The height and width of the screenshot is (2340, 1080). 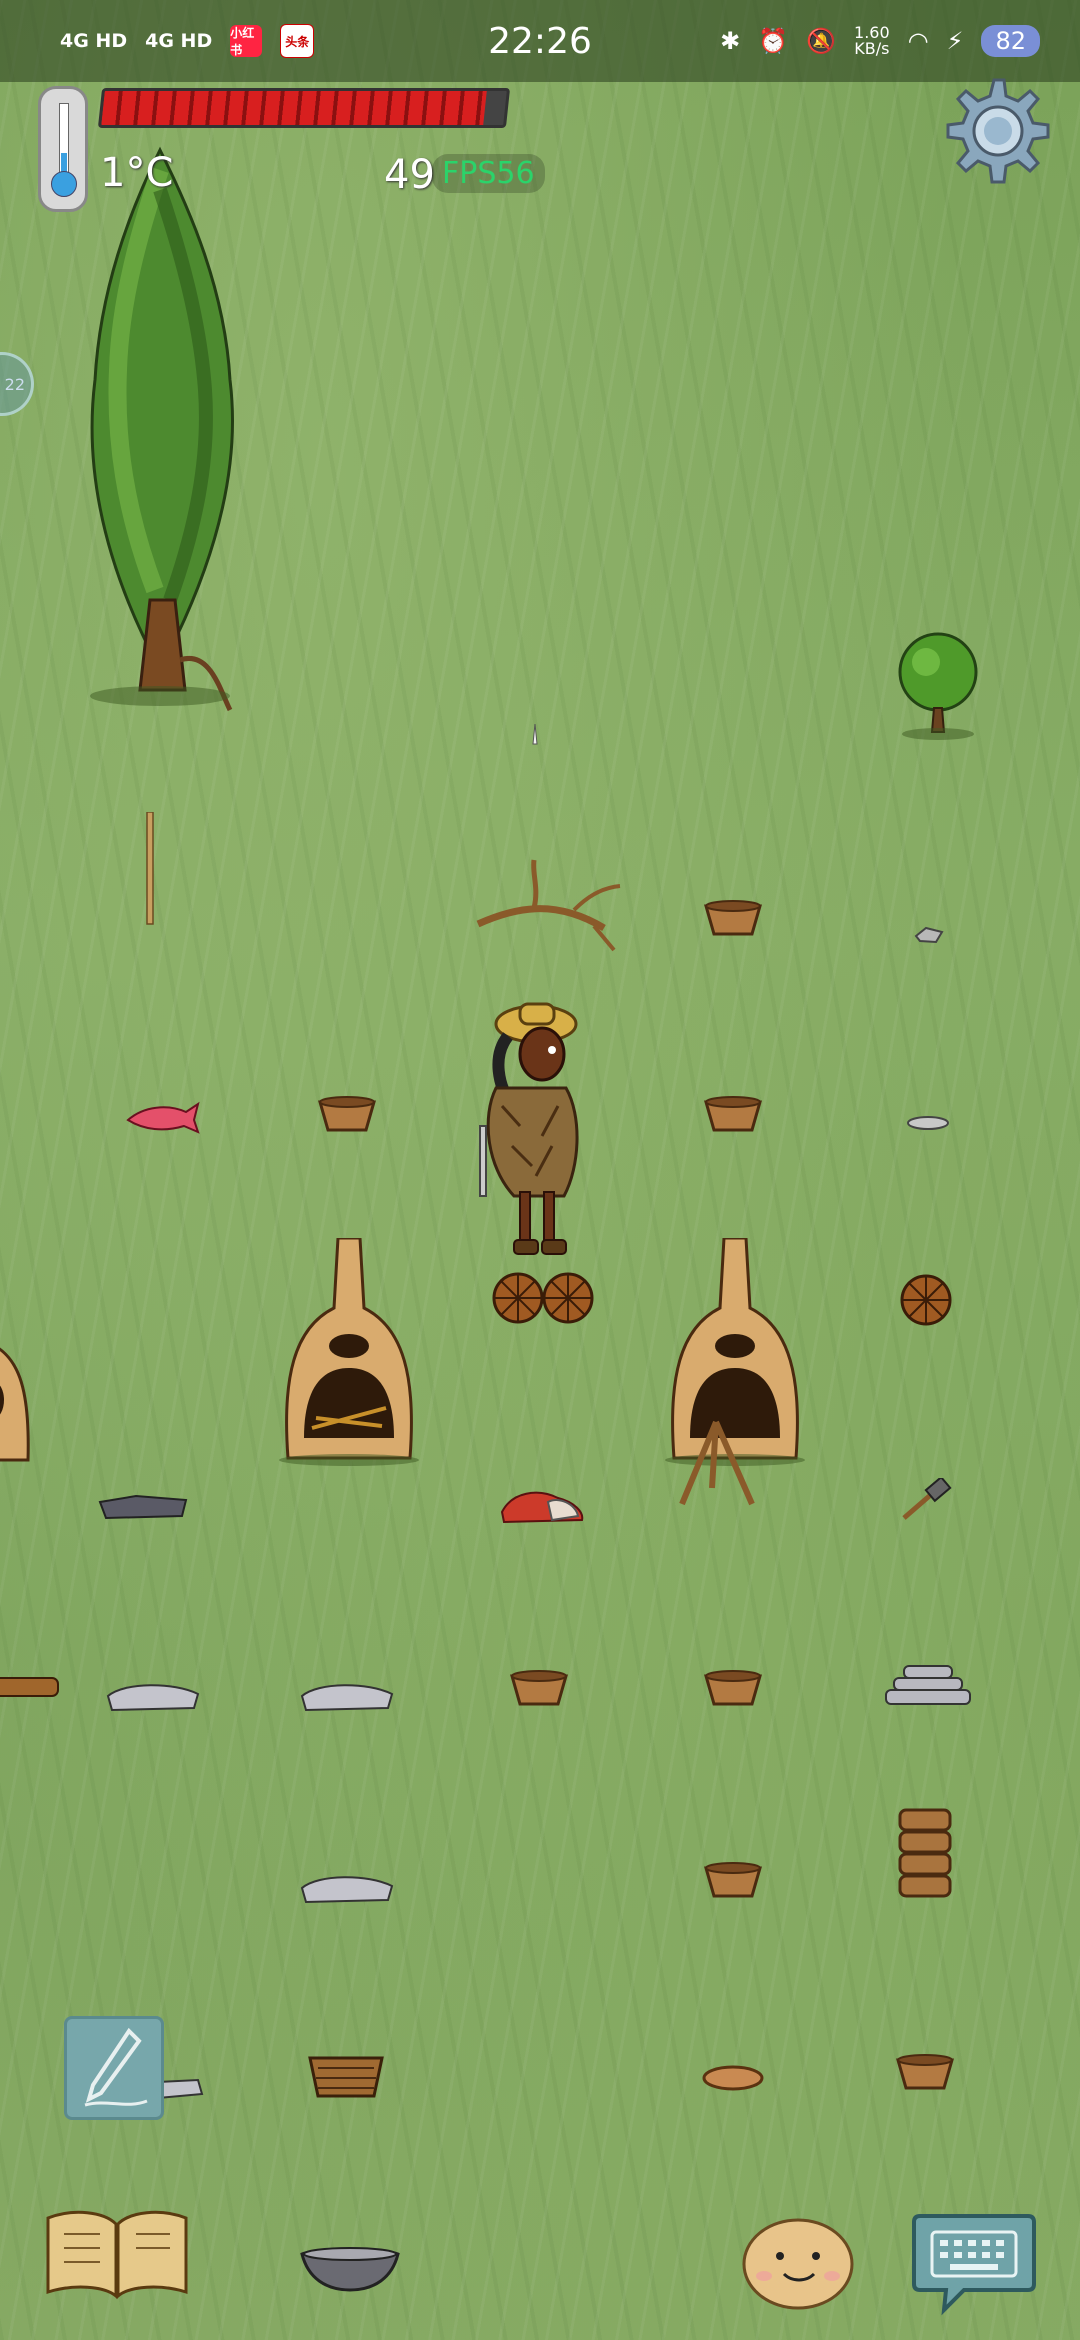 What do you see at coordinates (821, 41) in the screenshot?
I see `mute-icon: 🔕` at bounding box center [821, 41].